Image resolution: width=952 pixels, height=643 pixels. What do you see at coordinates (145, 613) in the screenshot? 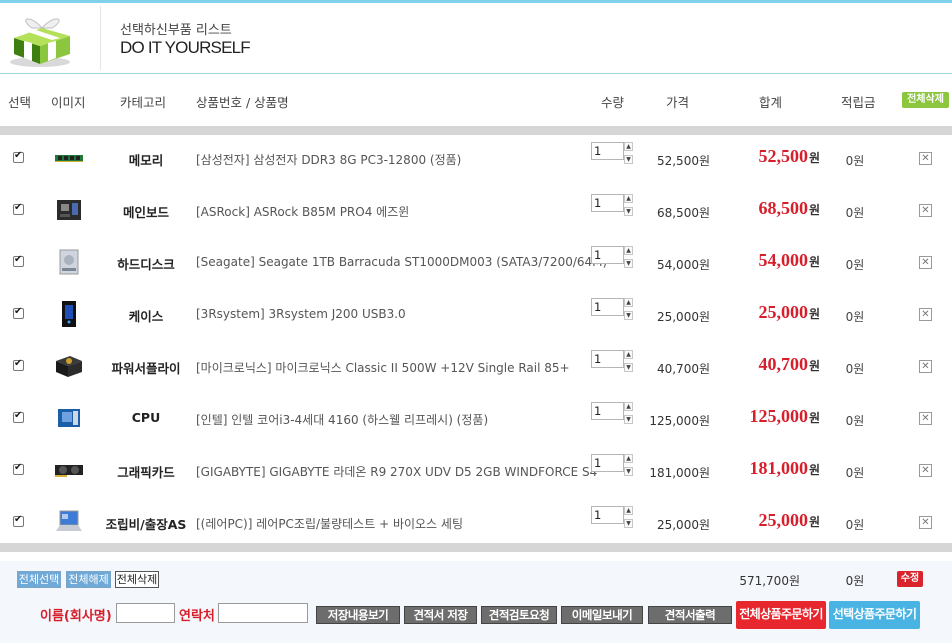
I see `name-input` at bounding box center [145, 613].